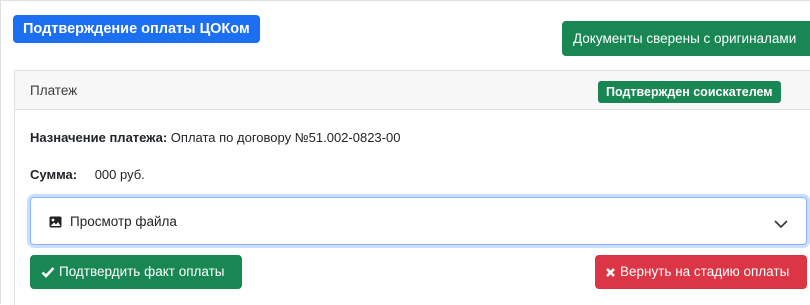 The width and height of the screenshot is (810, 305). Describe the element at coordinates (55, 221) in the screenshot. I see `image-icon` at that location.